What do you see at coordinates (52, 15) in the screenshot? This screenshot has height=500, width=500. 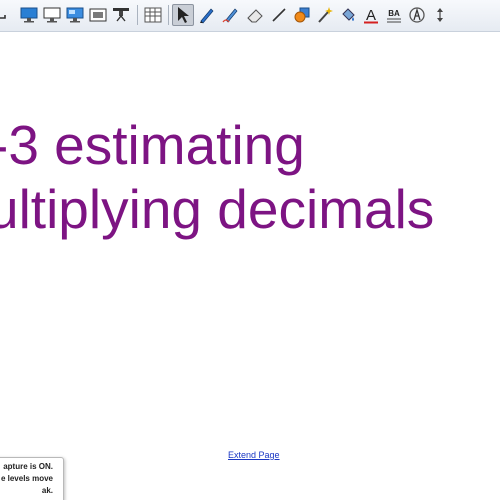 I see `monitor-screen-icon` at bounding box center [52, 15].